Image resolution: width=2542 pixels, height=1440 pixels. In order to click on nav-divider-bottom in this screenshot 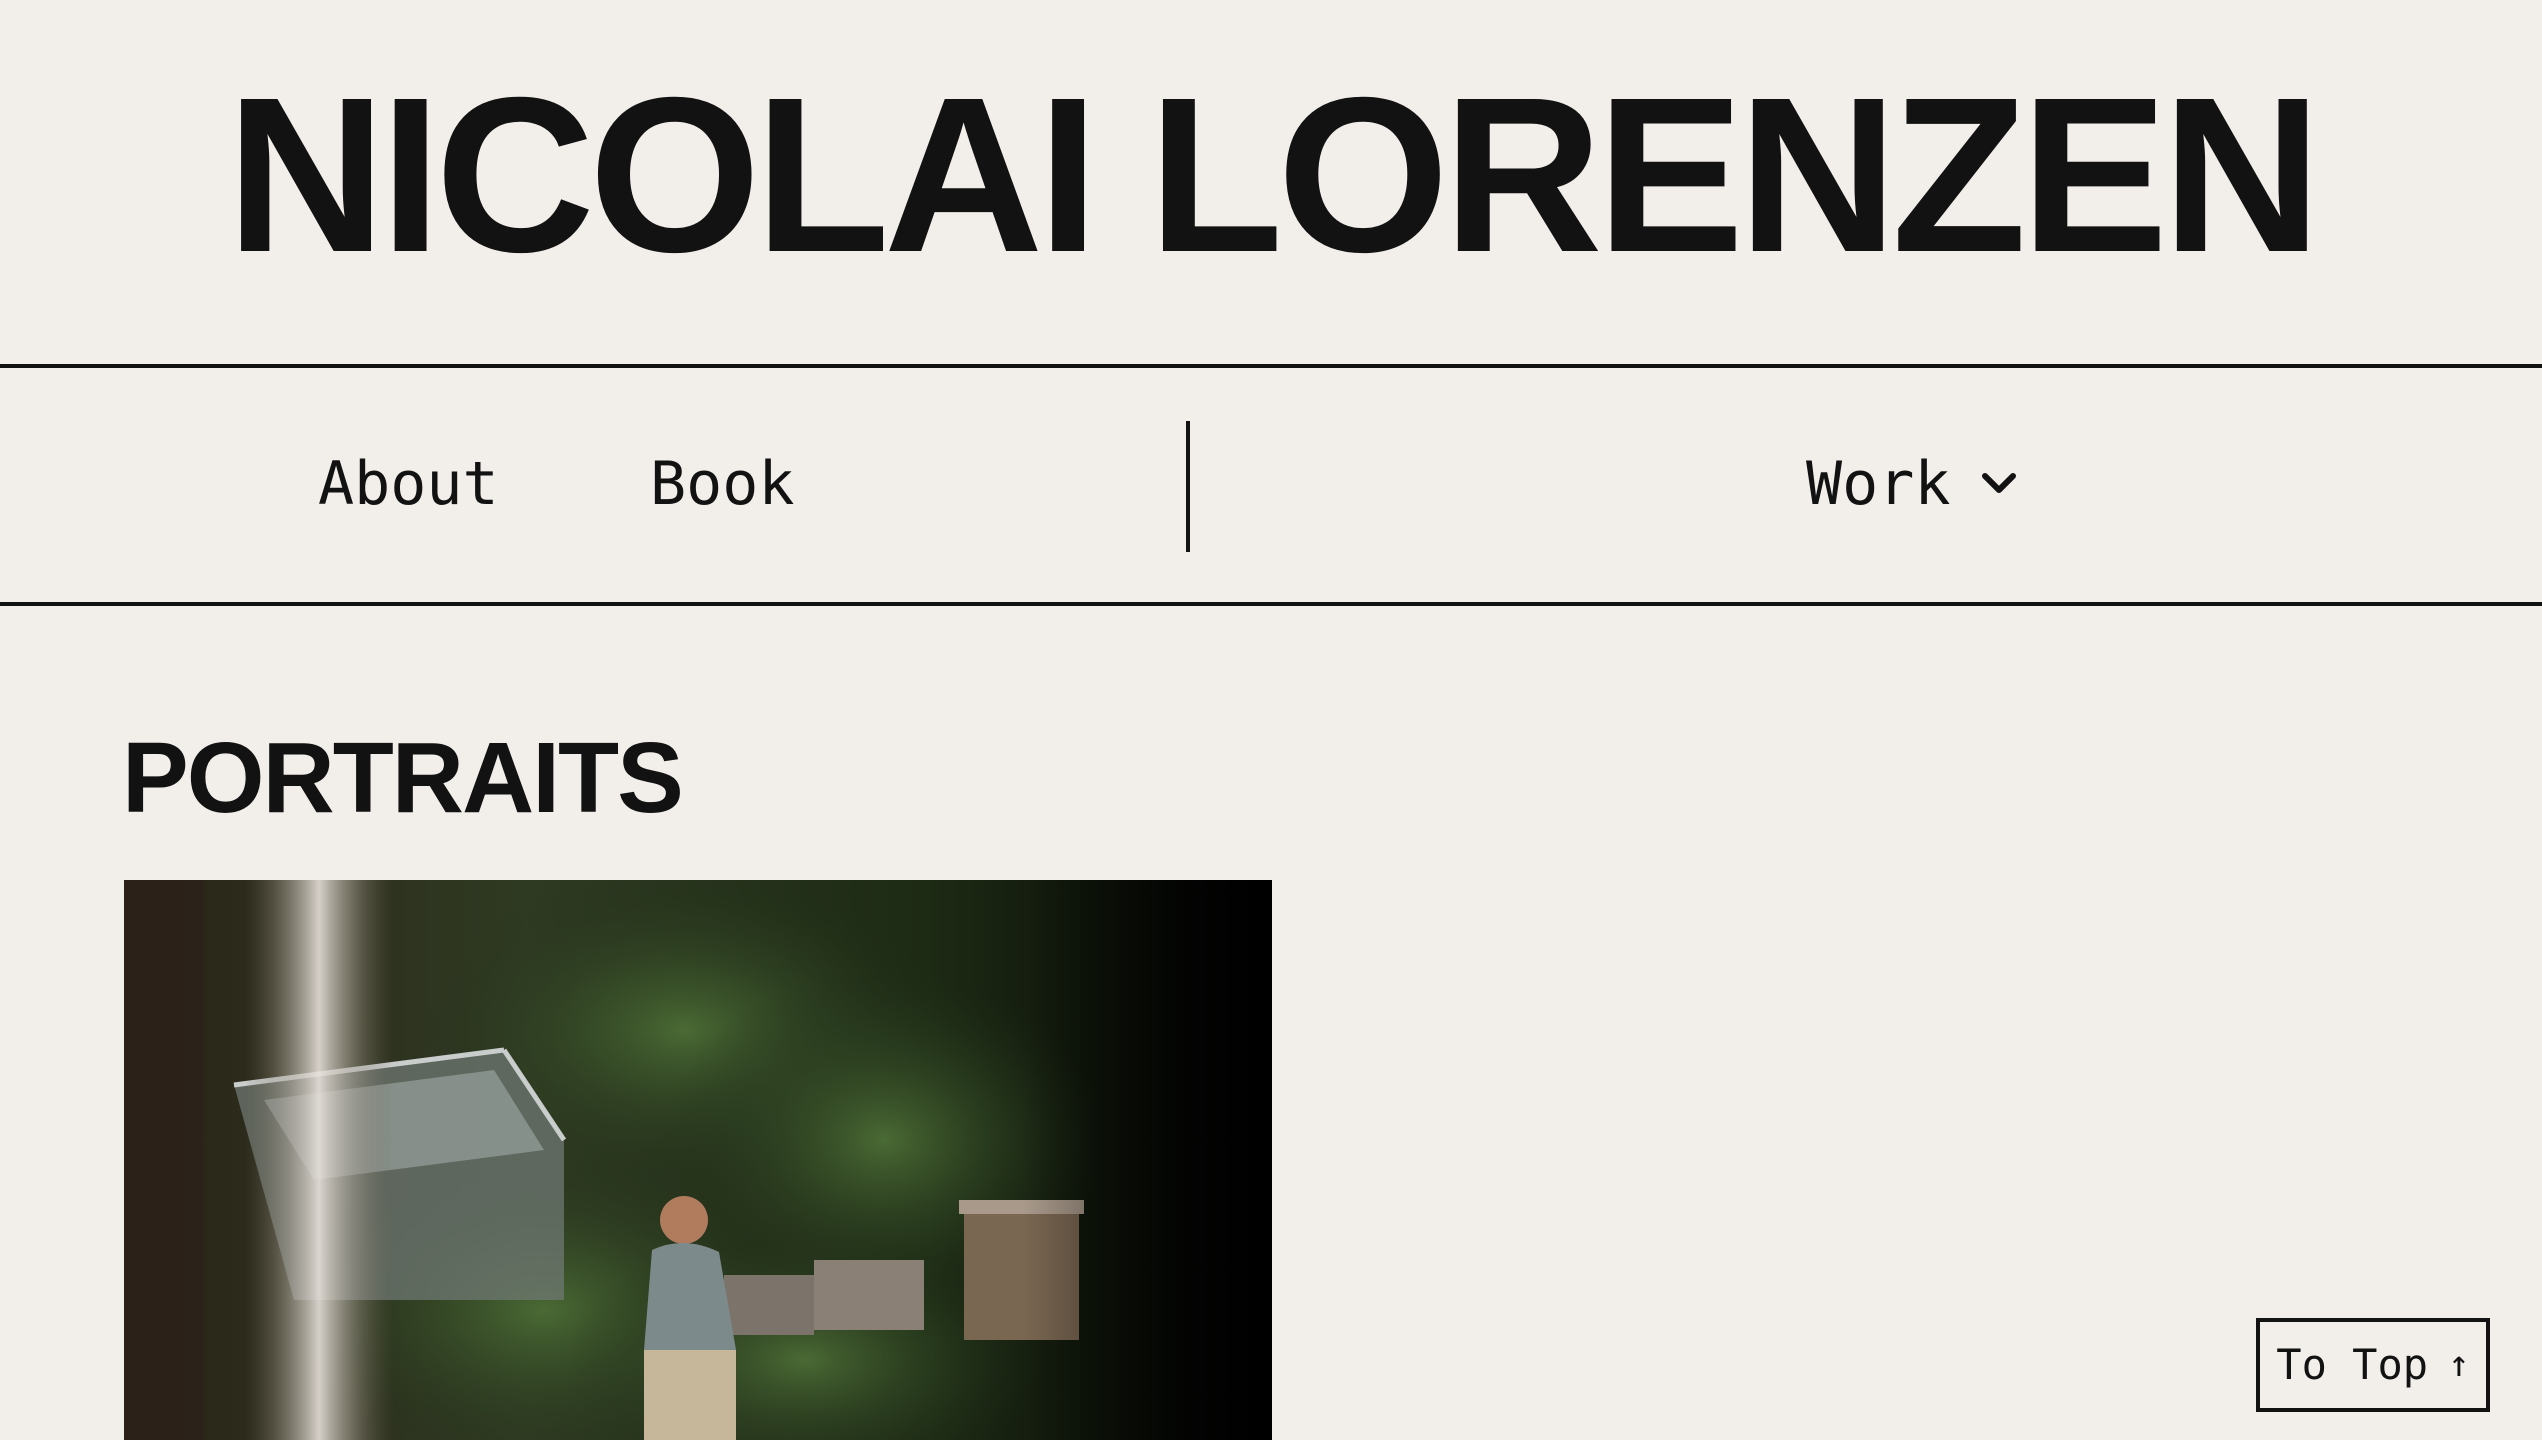, I will do `click(1271, 604)`.